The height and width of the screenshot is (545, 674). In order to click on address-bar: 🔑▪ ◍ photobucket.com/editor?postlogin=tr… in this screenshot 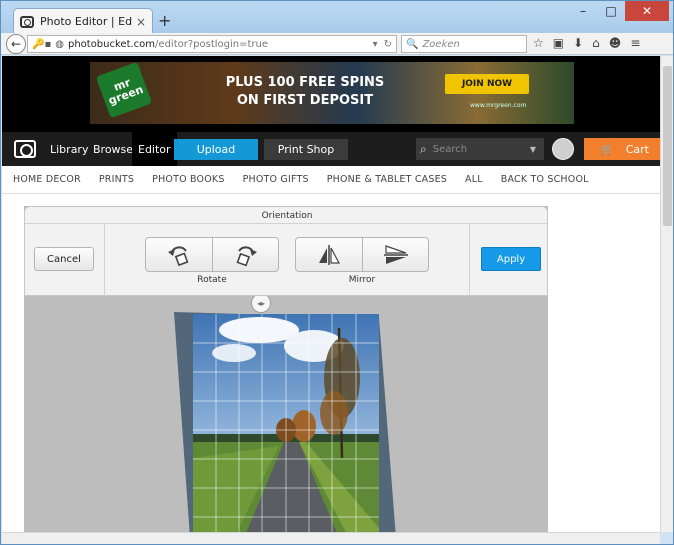, I will do `click(212, 44)`.